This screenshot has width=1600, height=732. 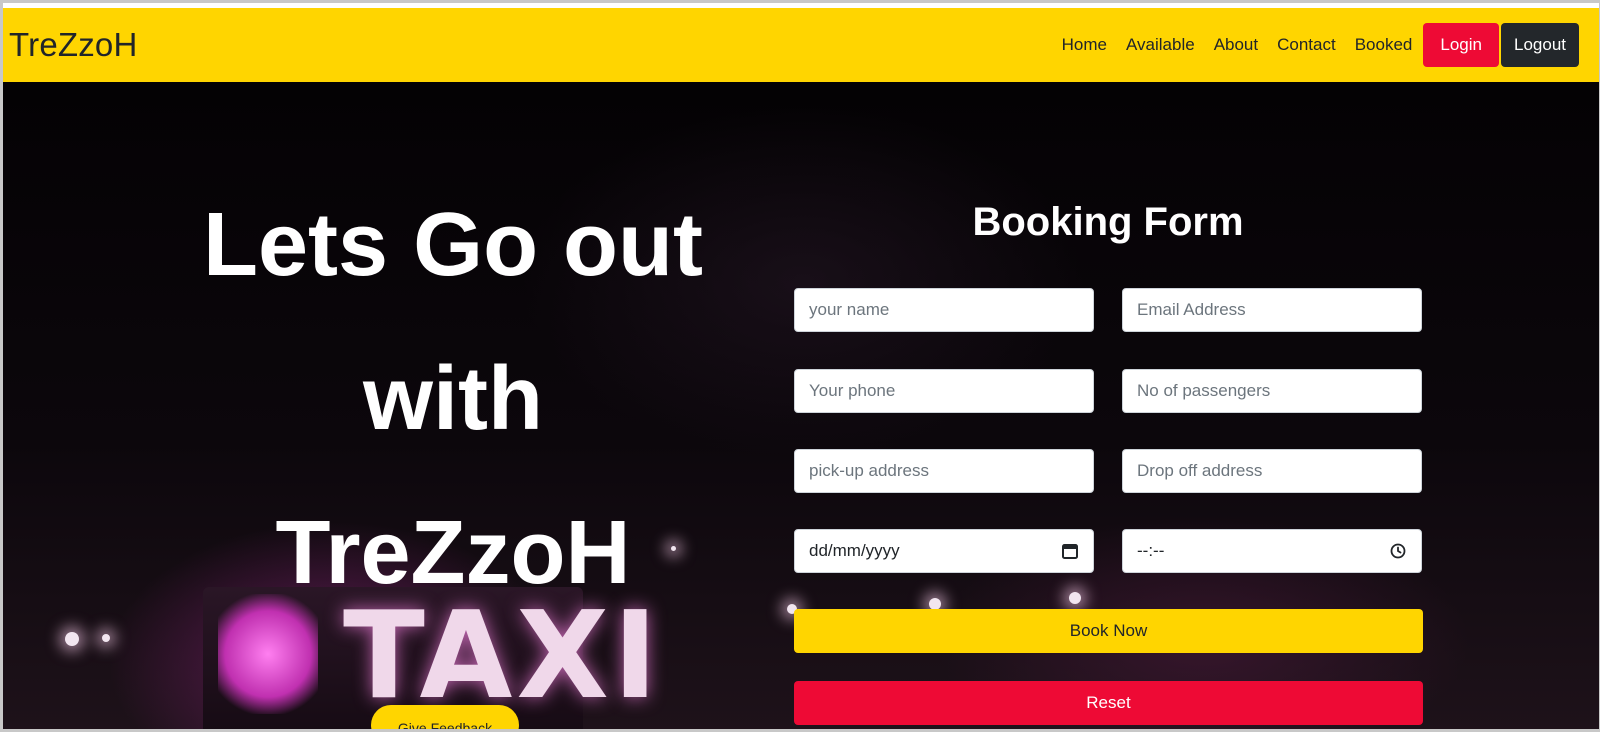 What do you see at coordinates (73, 45) in the screenshot?
I see `brand-logo: TreZzoH` at bounding box center [73, 45].